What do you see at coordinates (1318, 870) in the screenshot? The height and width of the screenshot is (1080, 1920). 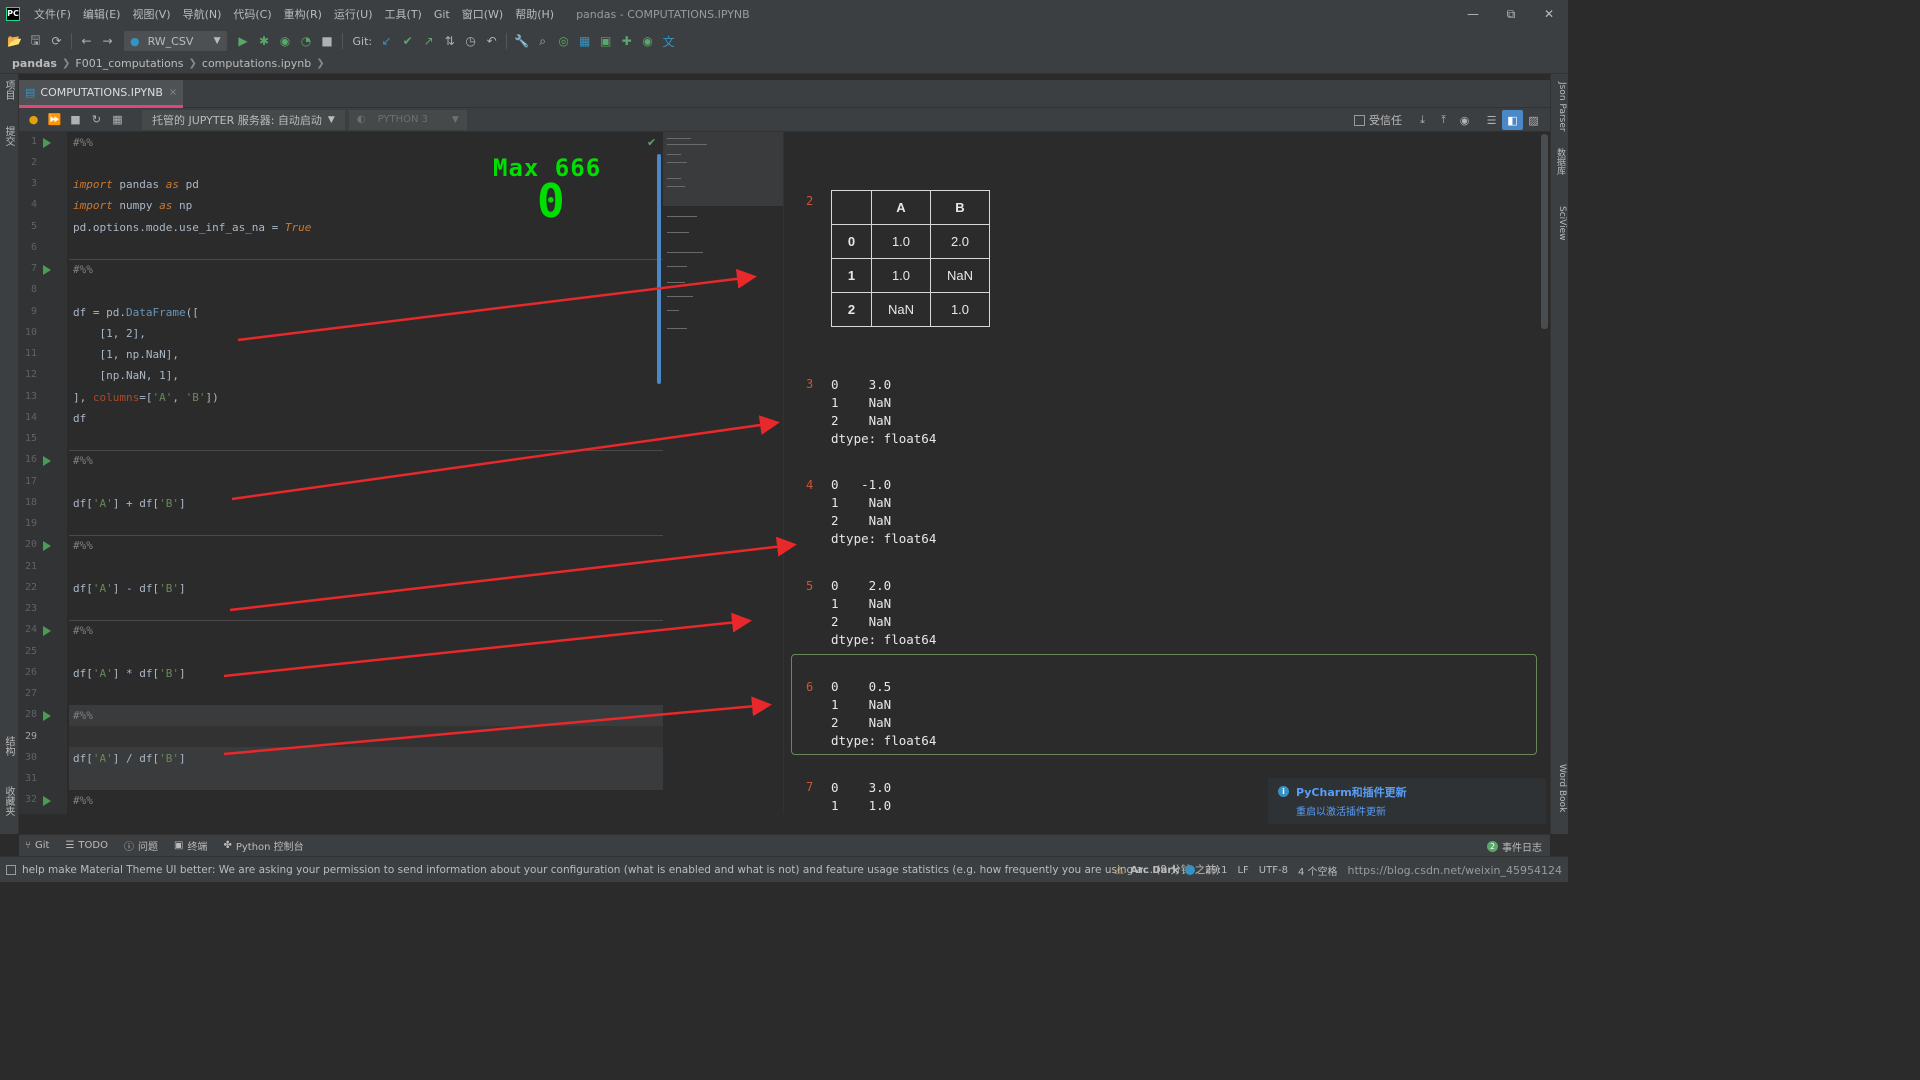 I see `indent-setting: 4 个空格` at bounding box center [1318, 870].